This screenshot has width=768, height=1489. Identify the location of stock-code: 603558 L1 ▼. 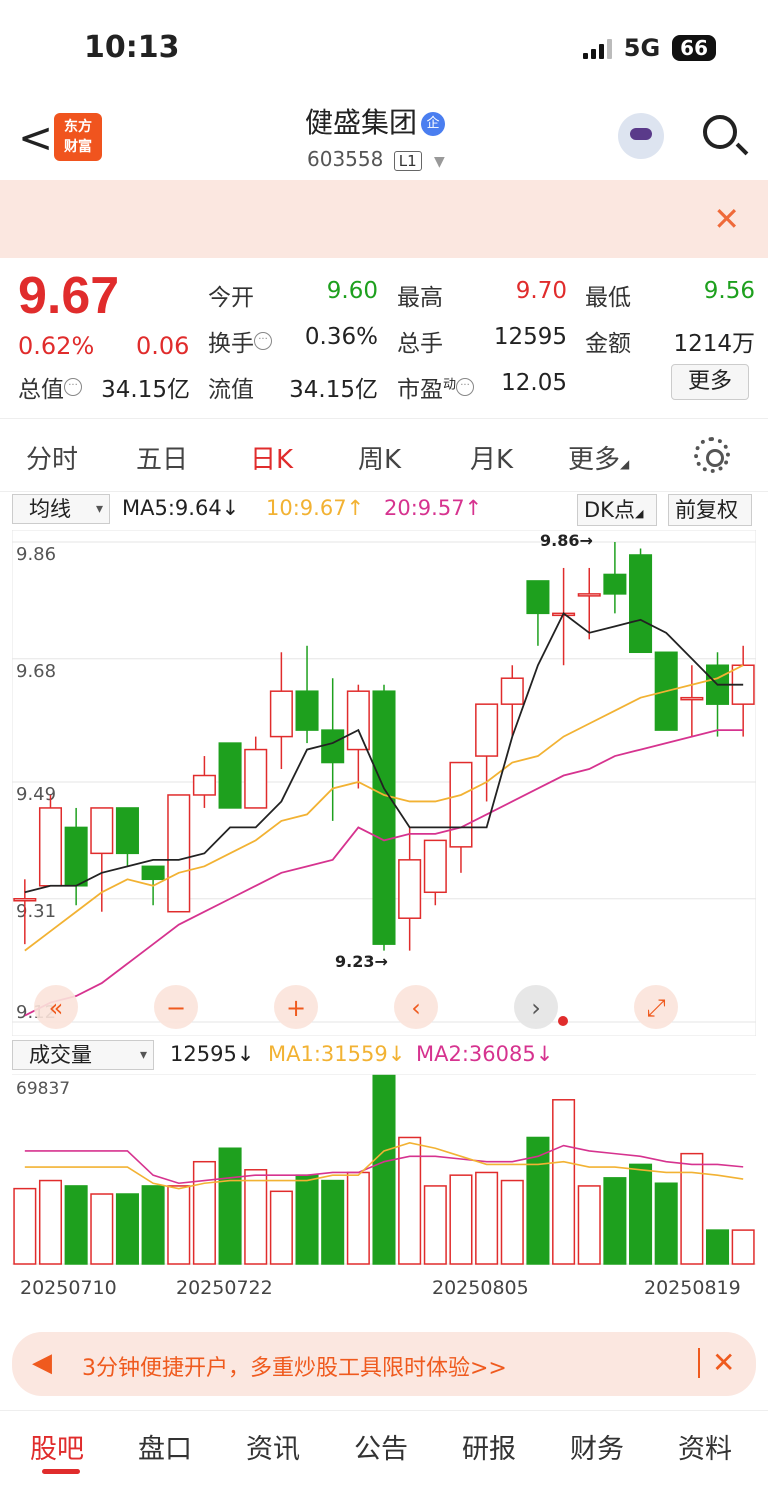
(376, 159).